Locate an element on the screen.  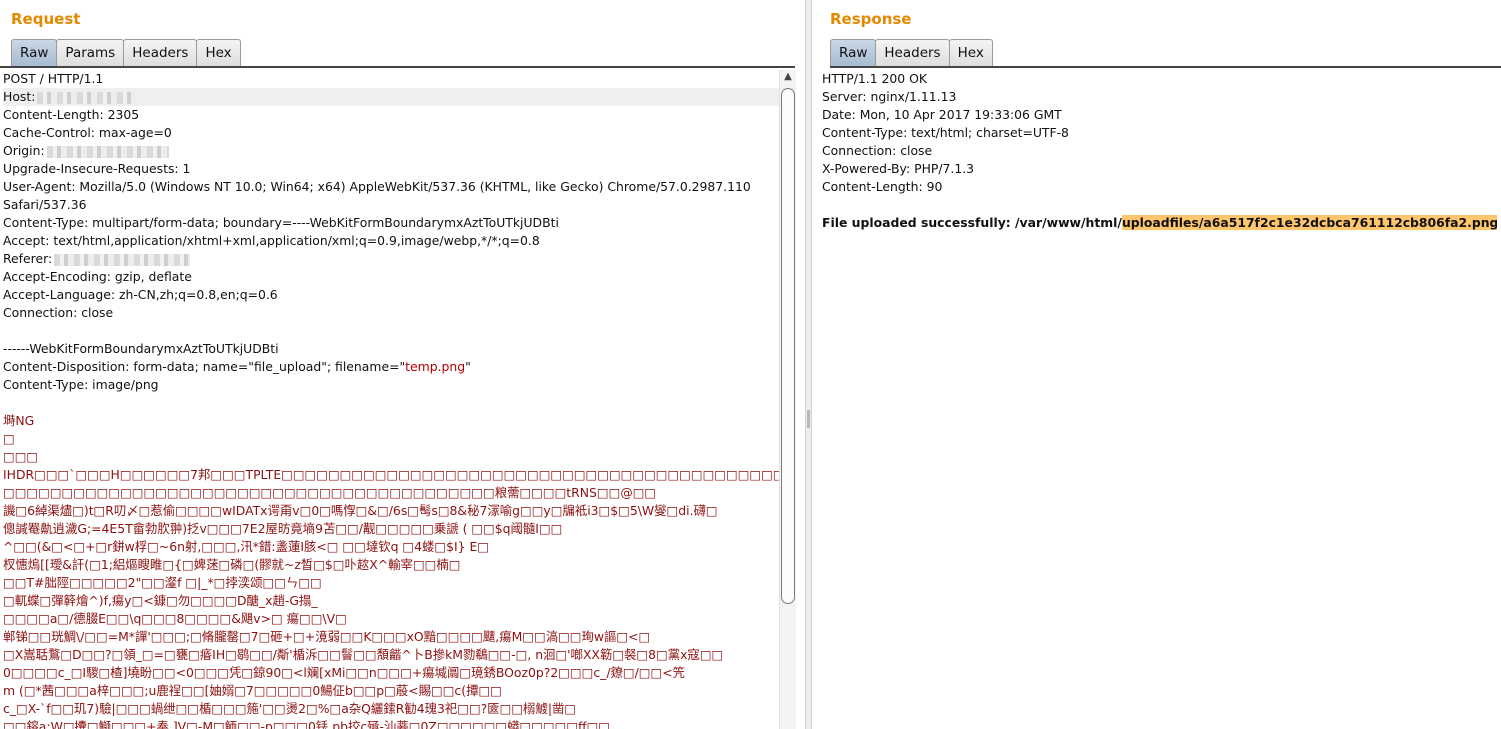
referer-label: Referer: is located at coordinates (28, 258).